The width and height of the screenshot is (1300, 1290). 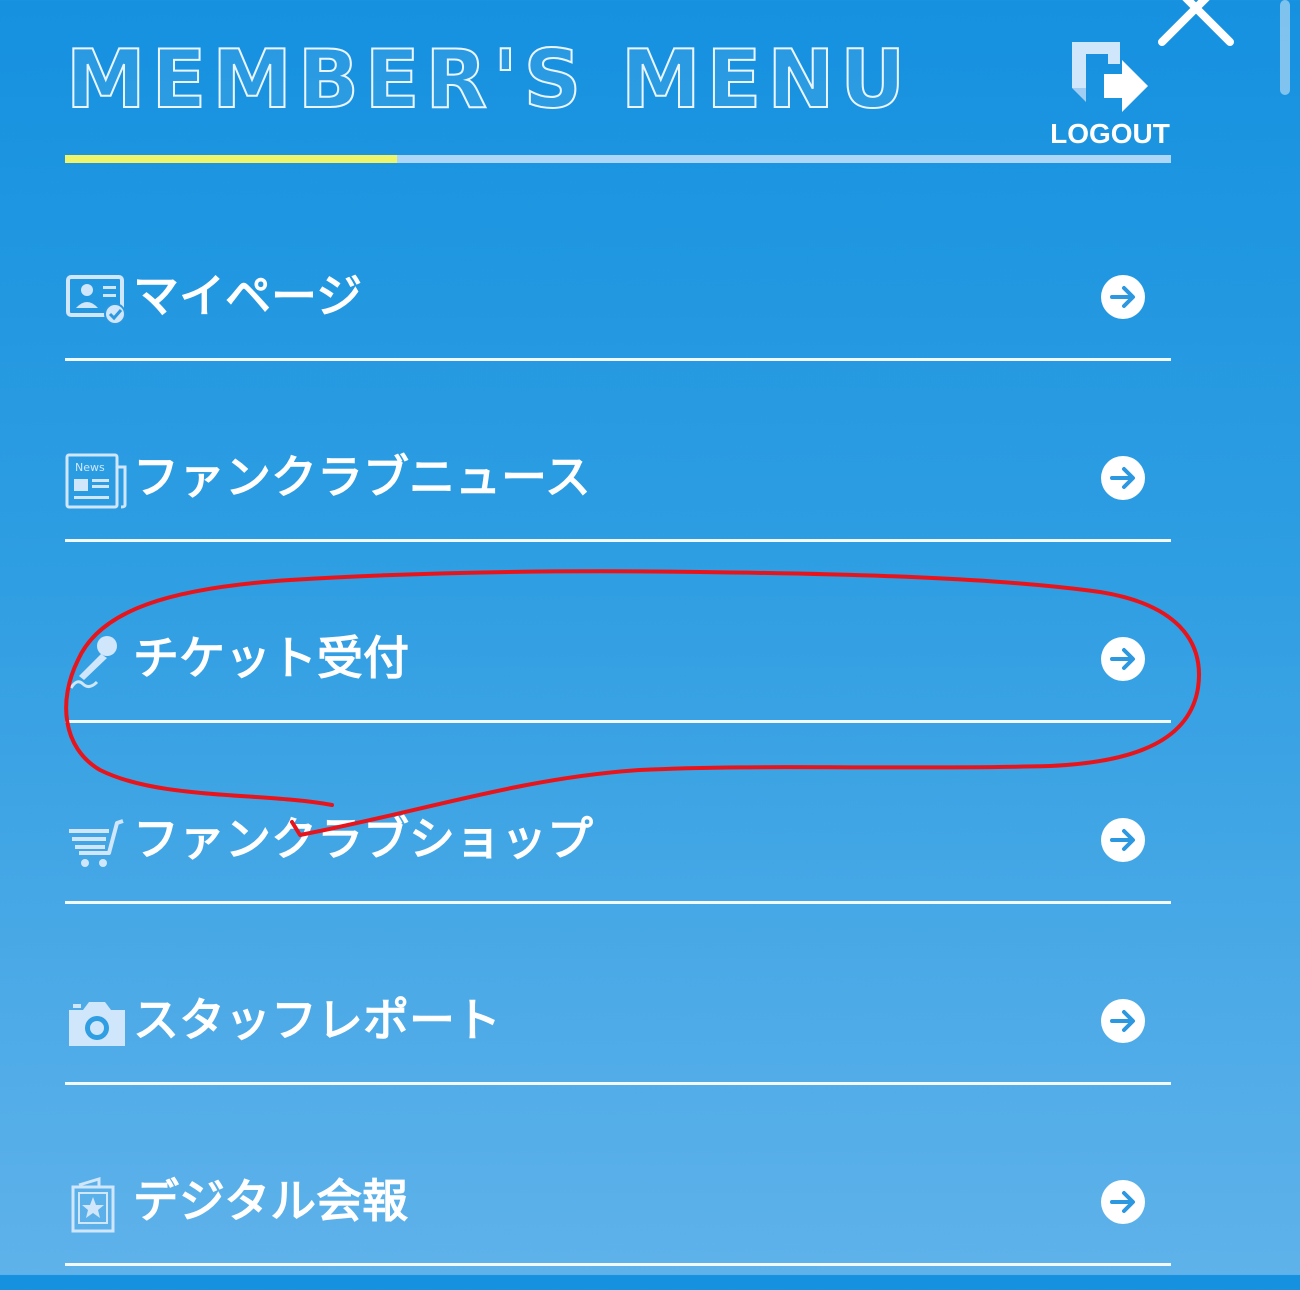 I want to click on menu-item-ticket: チケット受付, so click(x=618, y=656).